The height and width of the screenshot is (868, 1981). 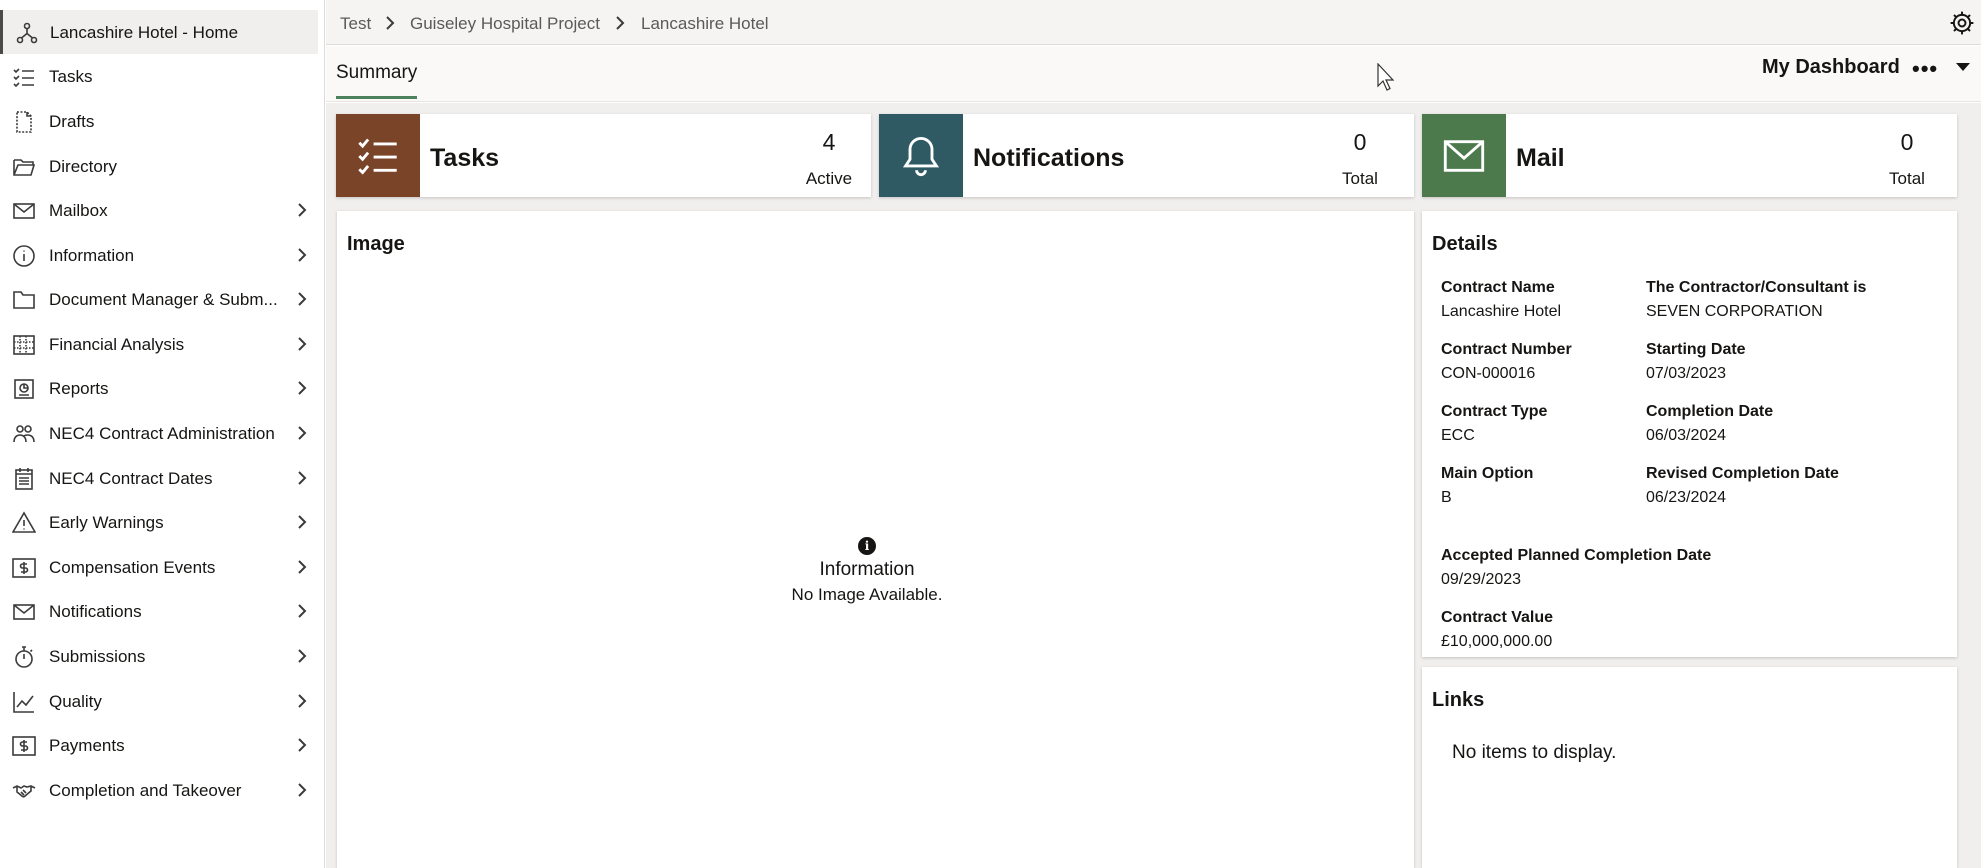 I want to click on main-option-value: B, so click(x=1446, y=497).